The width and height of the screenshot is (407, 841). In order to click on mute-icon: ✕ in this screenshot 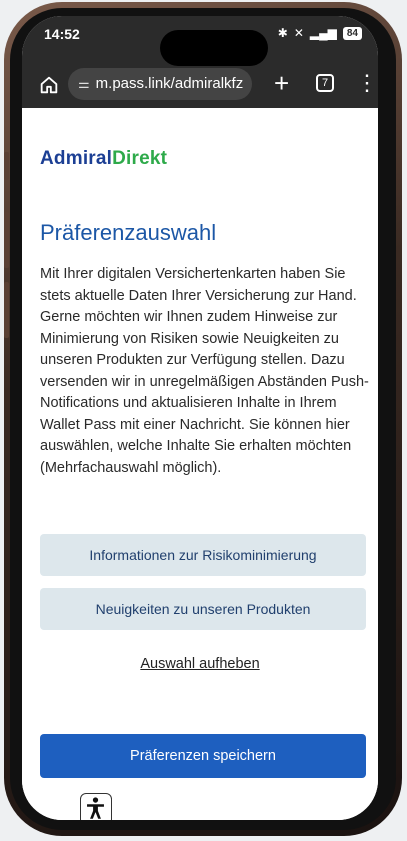, I will do `click(298, 33)`.